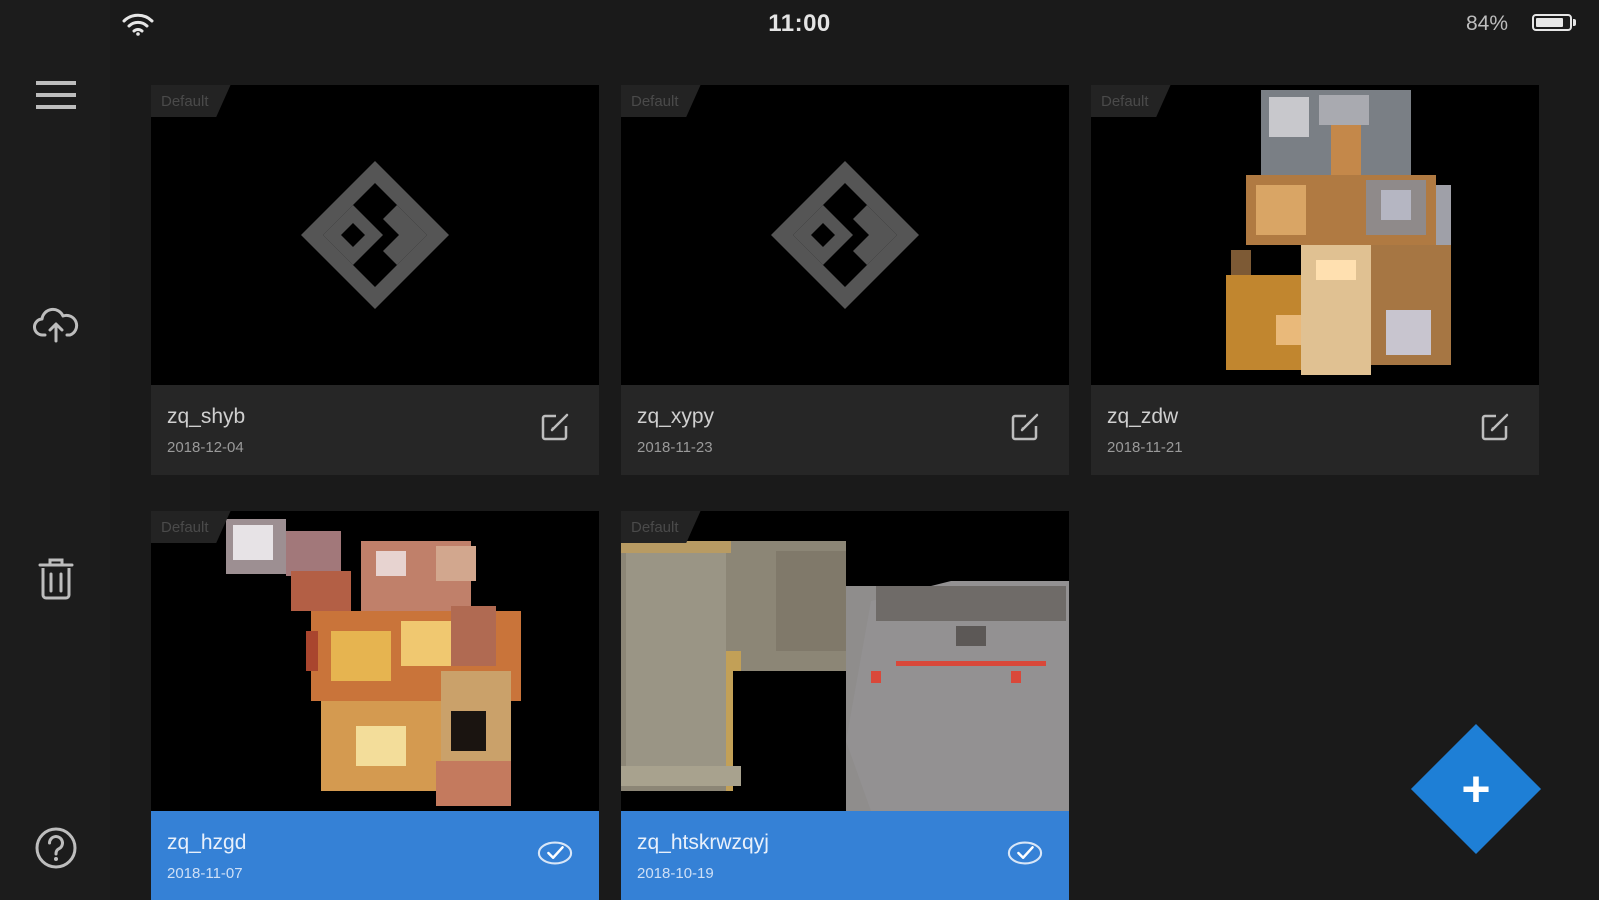  I want to click on trash-icon, so click(56, 579).